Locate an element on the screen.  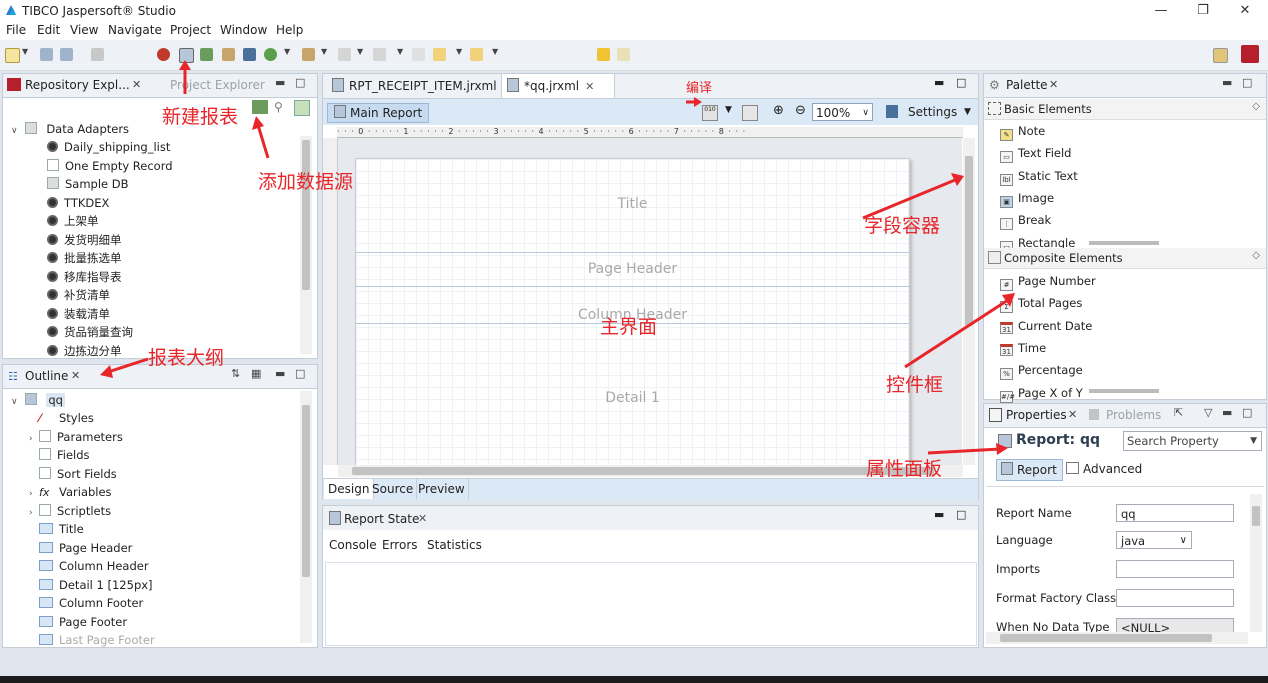
annotation-add-datasource: 添加数据源 is located at coordinates (306, 182).